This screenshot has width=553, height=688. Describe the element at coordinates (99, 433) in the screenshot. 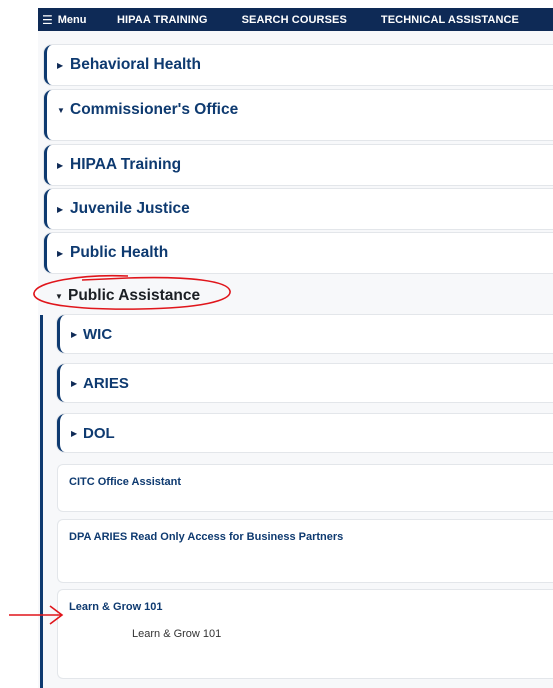

I see `subcategory-label: DOL` at that location.